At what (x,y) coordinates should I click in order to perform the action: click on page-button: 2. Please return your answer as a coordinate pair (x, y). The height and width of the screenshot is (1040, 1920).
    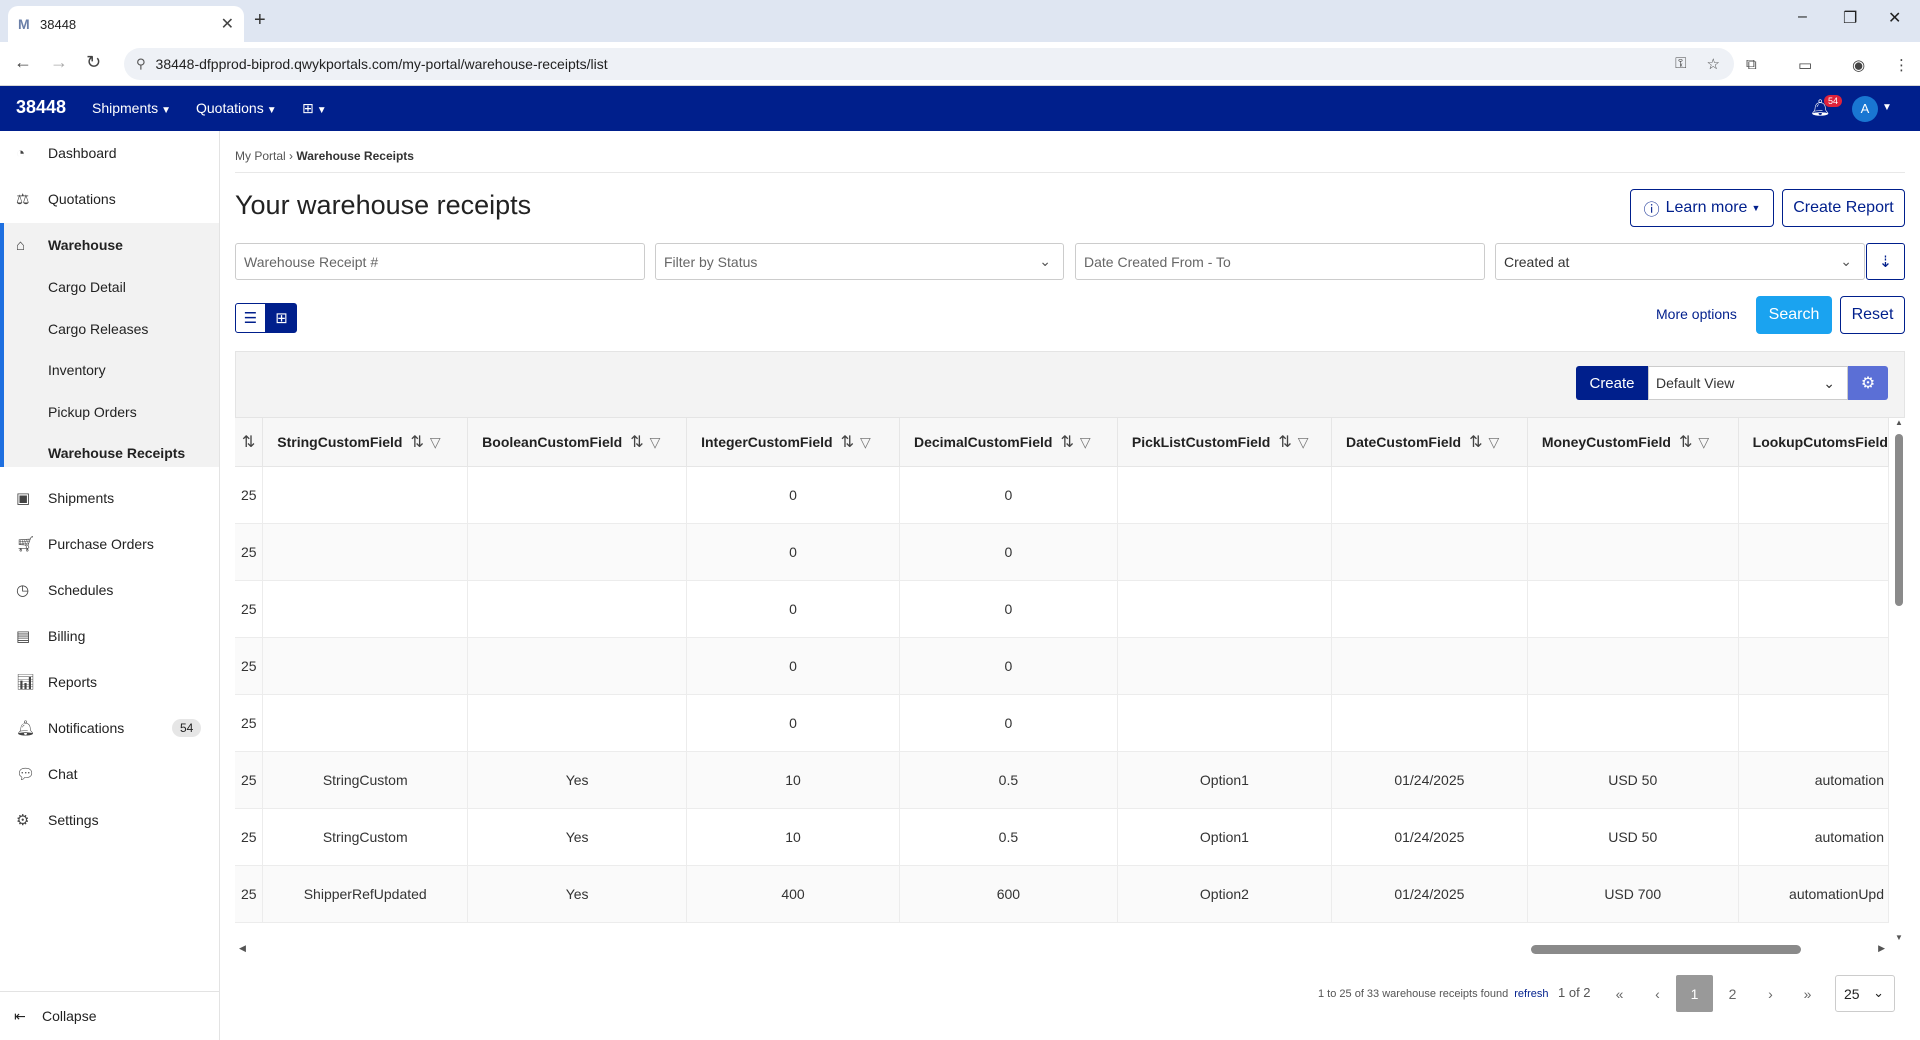
    Looking at the image, I should click on (1732, 993).